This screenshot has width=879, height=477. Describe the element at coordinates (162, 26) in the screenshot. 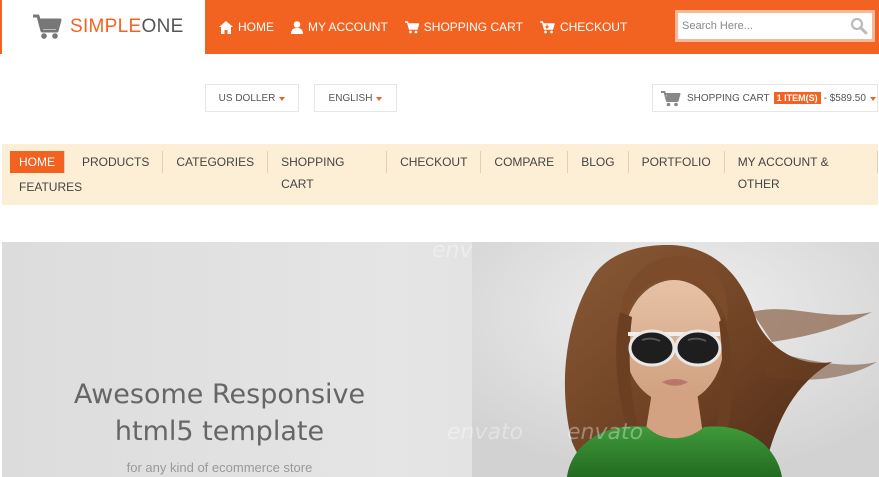

I see `logo-text-part2: ONE` at that location.